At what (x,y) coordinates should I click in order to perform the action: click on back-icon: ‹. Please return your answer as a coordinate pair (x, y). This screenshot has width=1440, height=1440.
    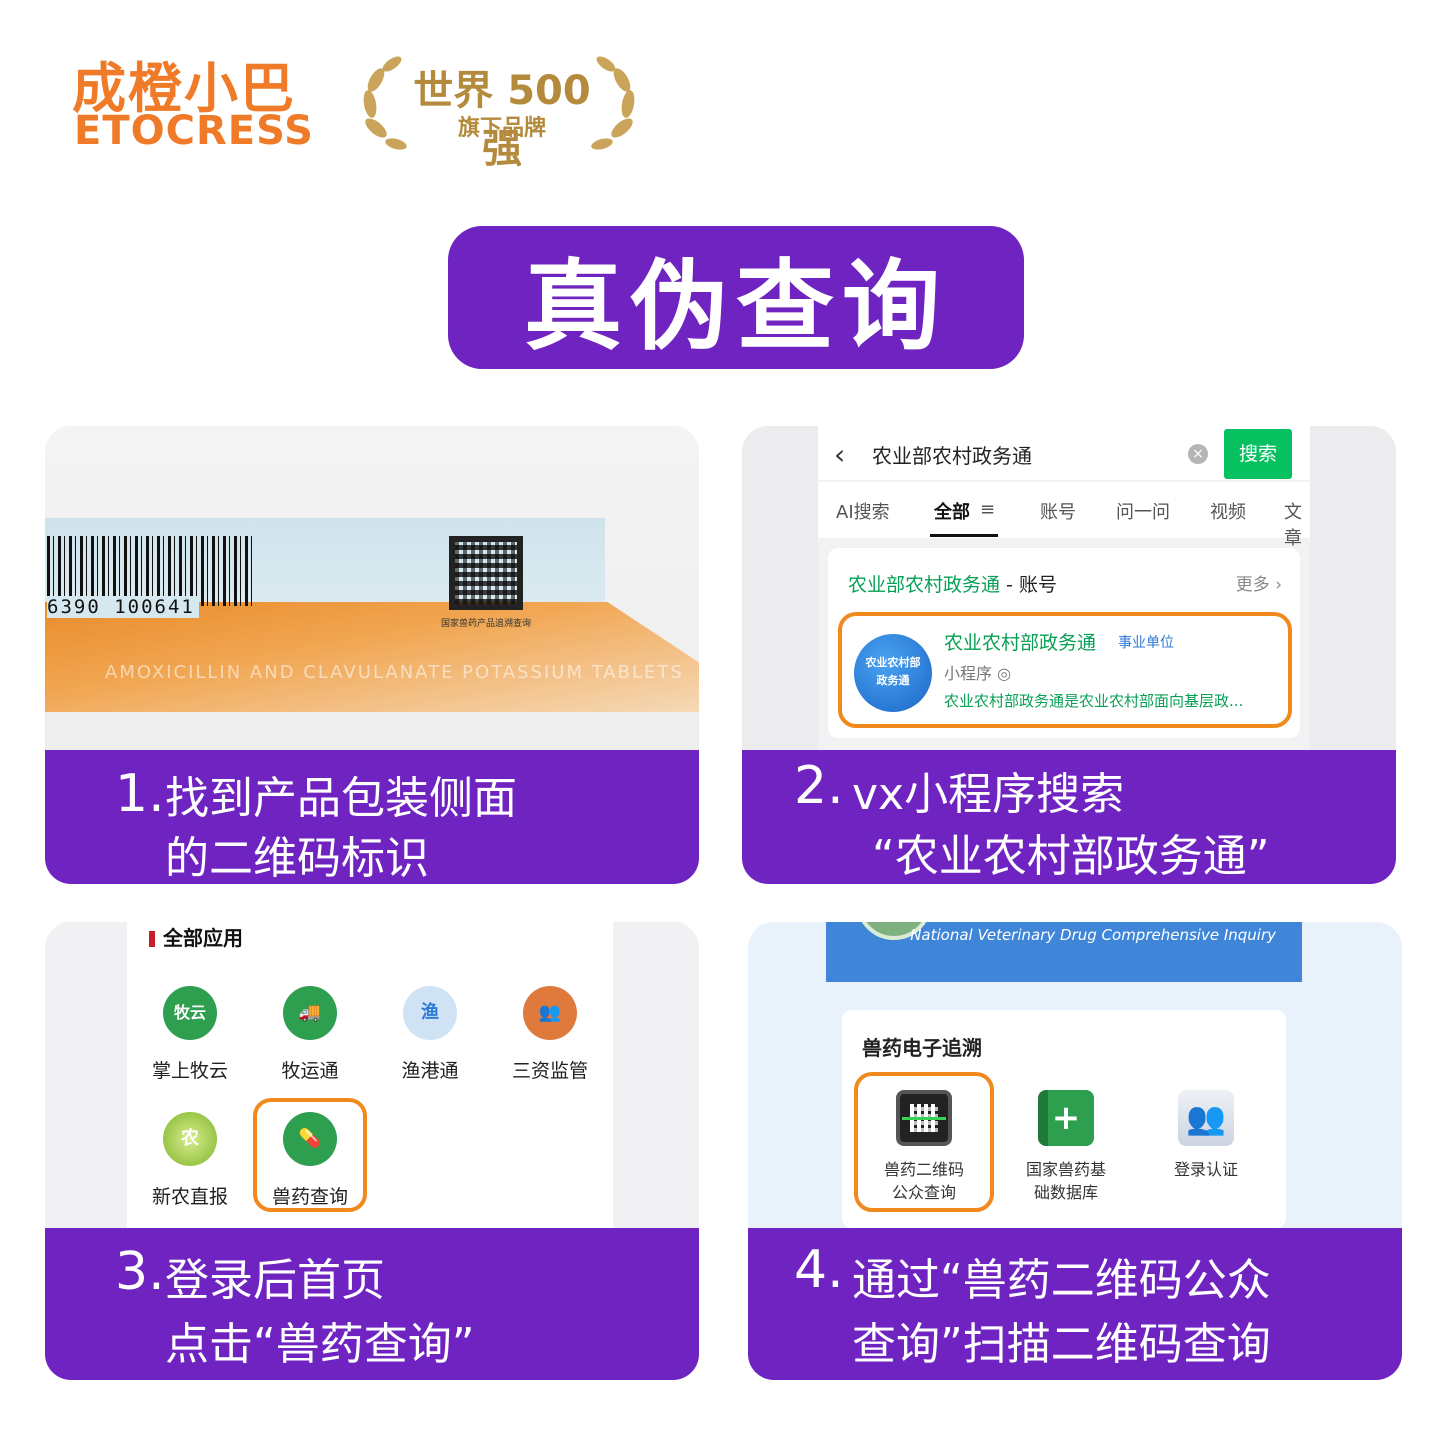
    Looking at the image, I should click on (839, 454).